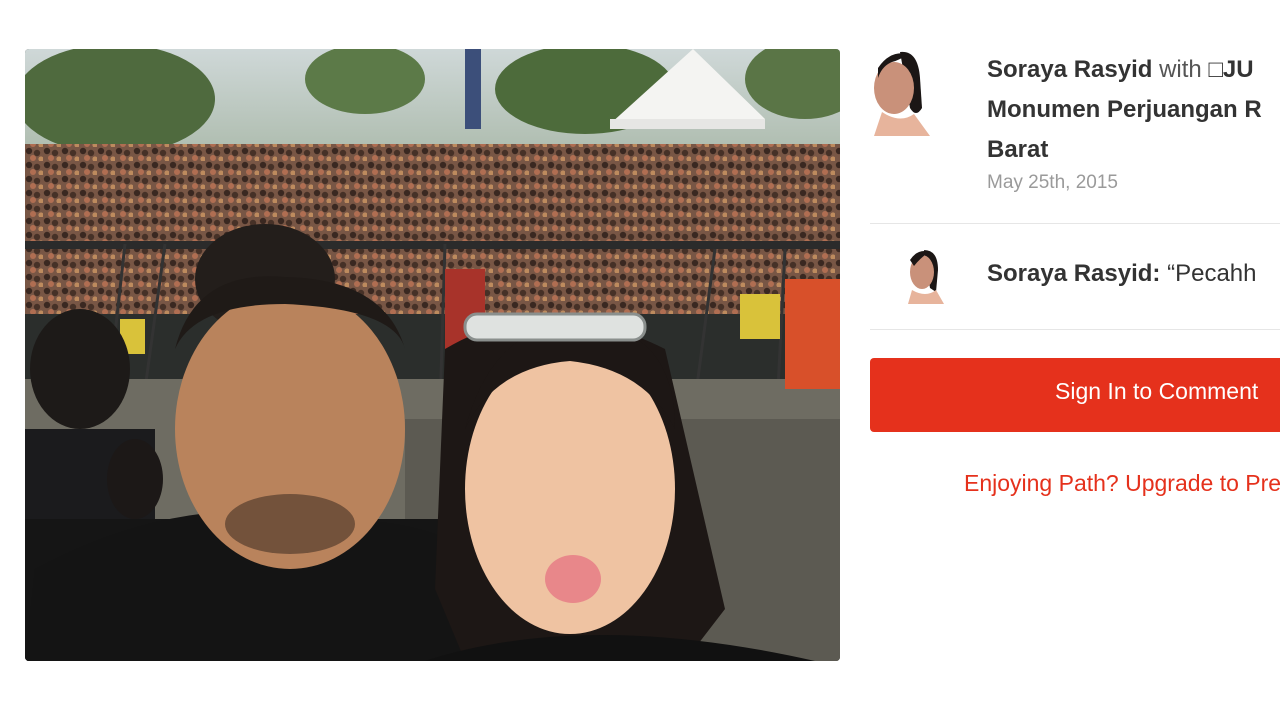 This screenshot has height=720, width=1280. I want to click on commenter-avatar-image, so click(926, 276).